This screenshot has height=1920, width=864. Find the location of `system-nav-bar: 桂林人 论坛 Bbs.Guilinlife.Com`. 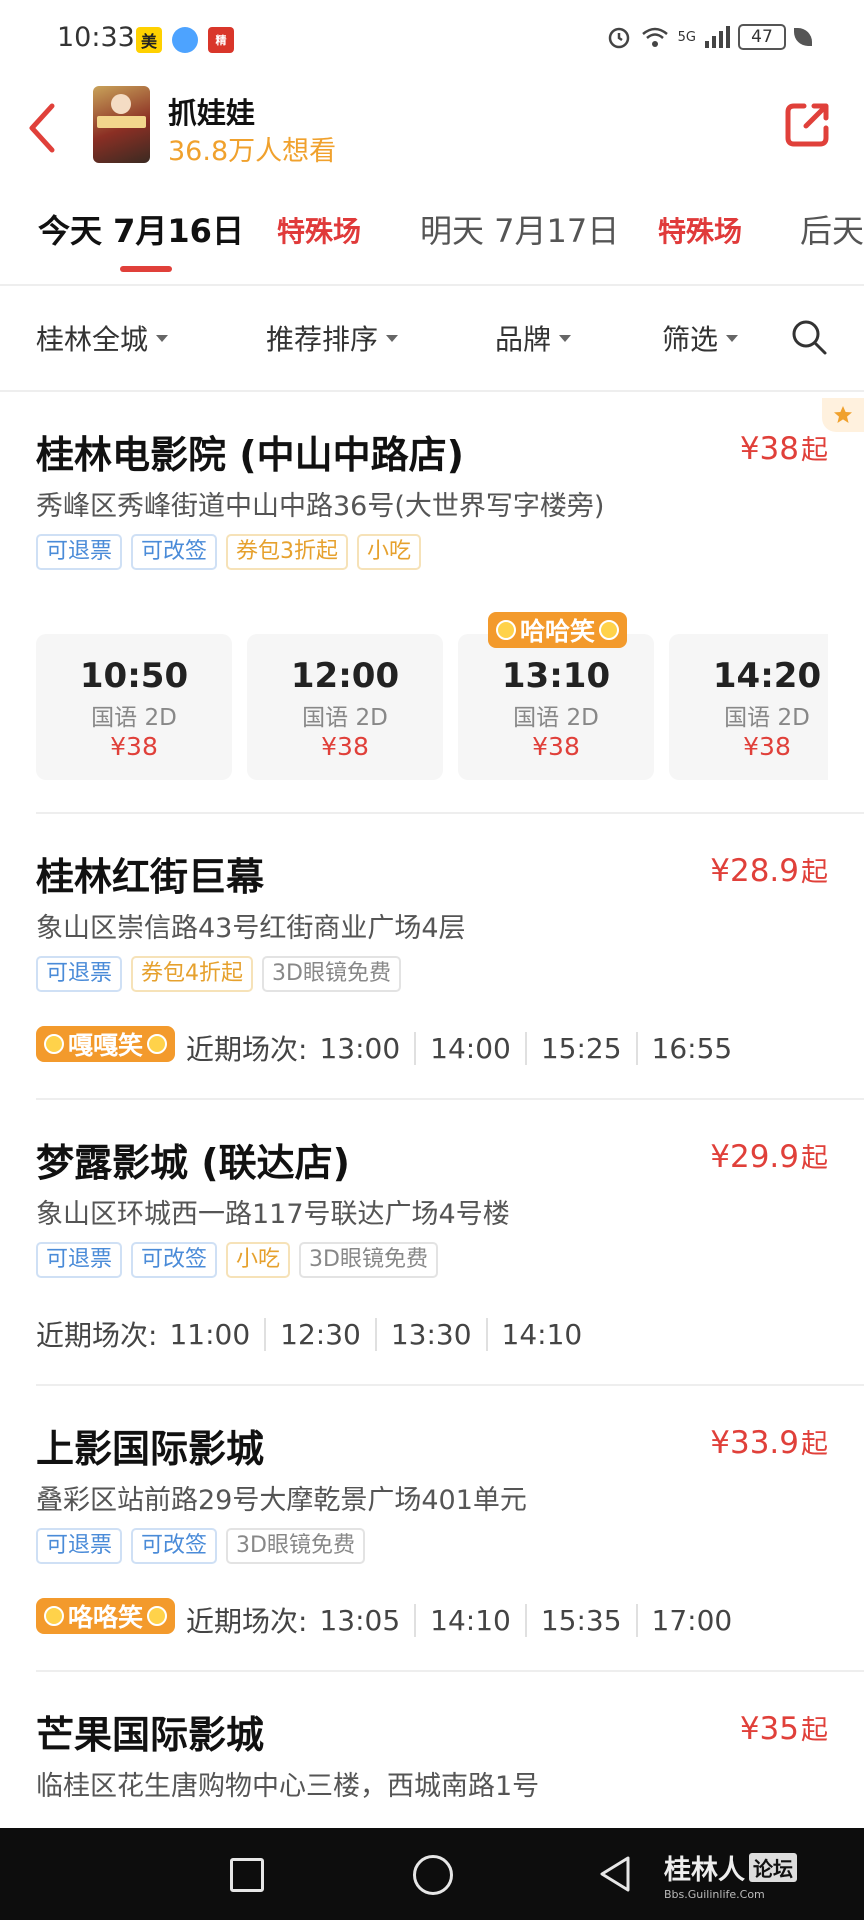

system-nav-bar: 桂林人 论坛 Bbs.Guilinlife.Com is located at coordinates (432, 1874).